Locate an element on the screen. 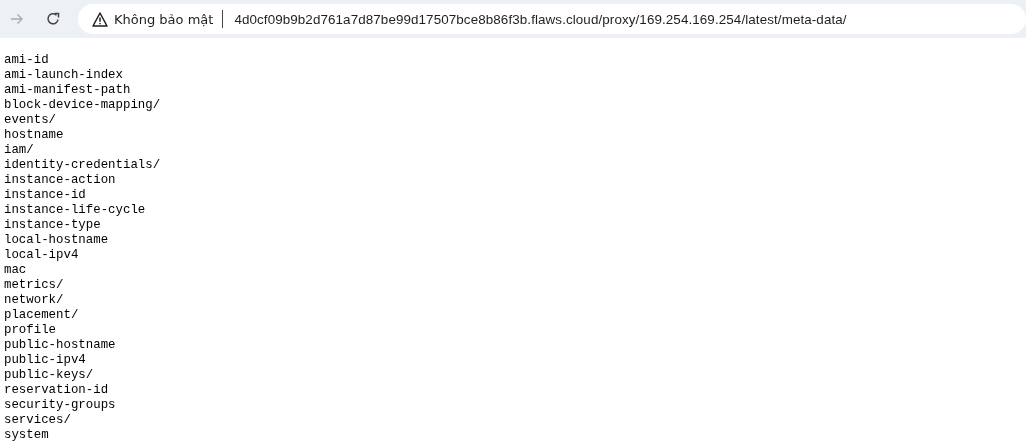  text-line: instance-action is located at coordinates (60, 180).